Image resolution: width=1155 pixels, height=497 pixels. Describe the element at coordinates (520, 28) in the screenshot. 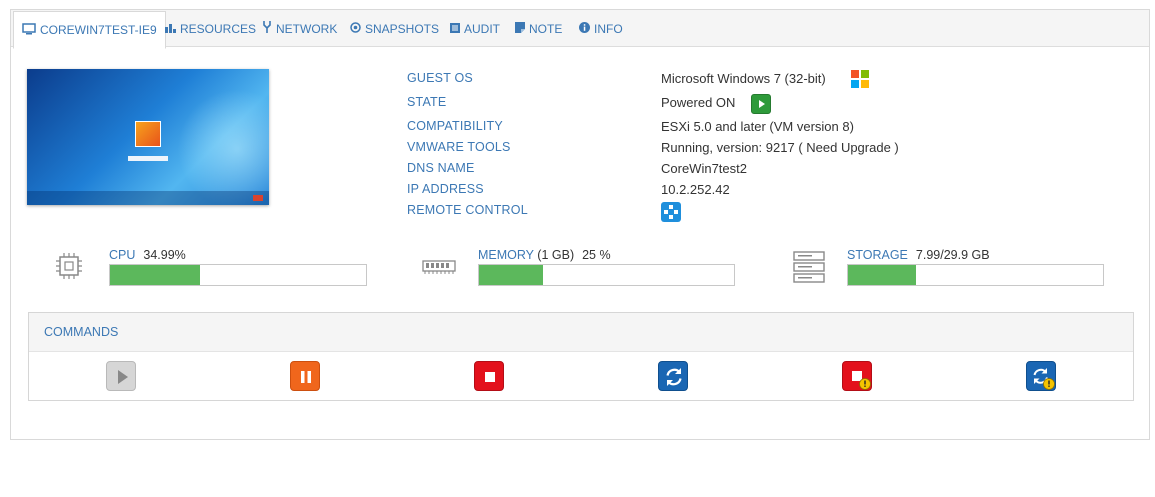

I see `note-icon` at that location.